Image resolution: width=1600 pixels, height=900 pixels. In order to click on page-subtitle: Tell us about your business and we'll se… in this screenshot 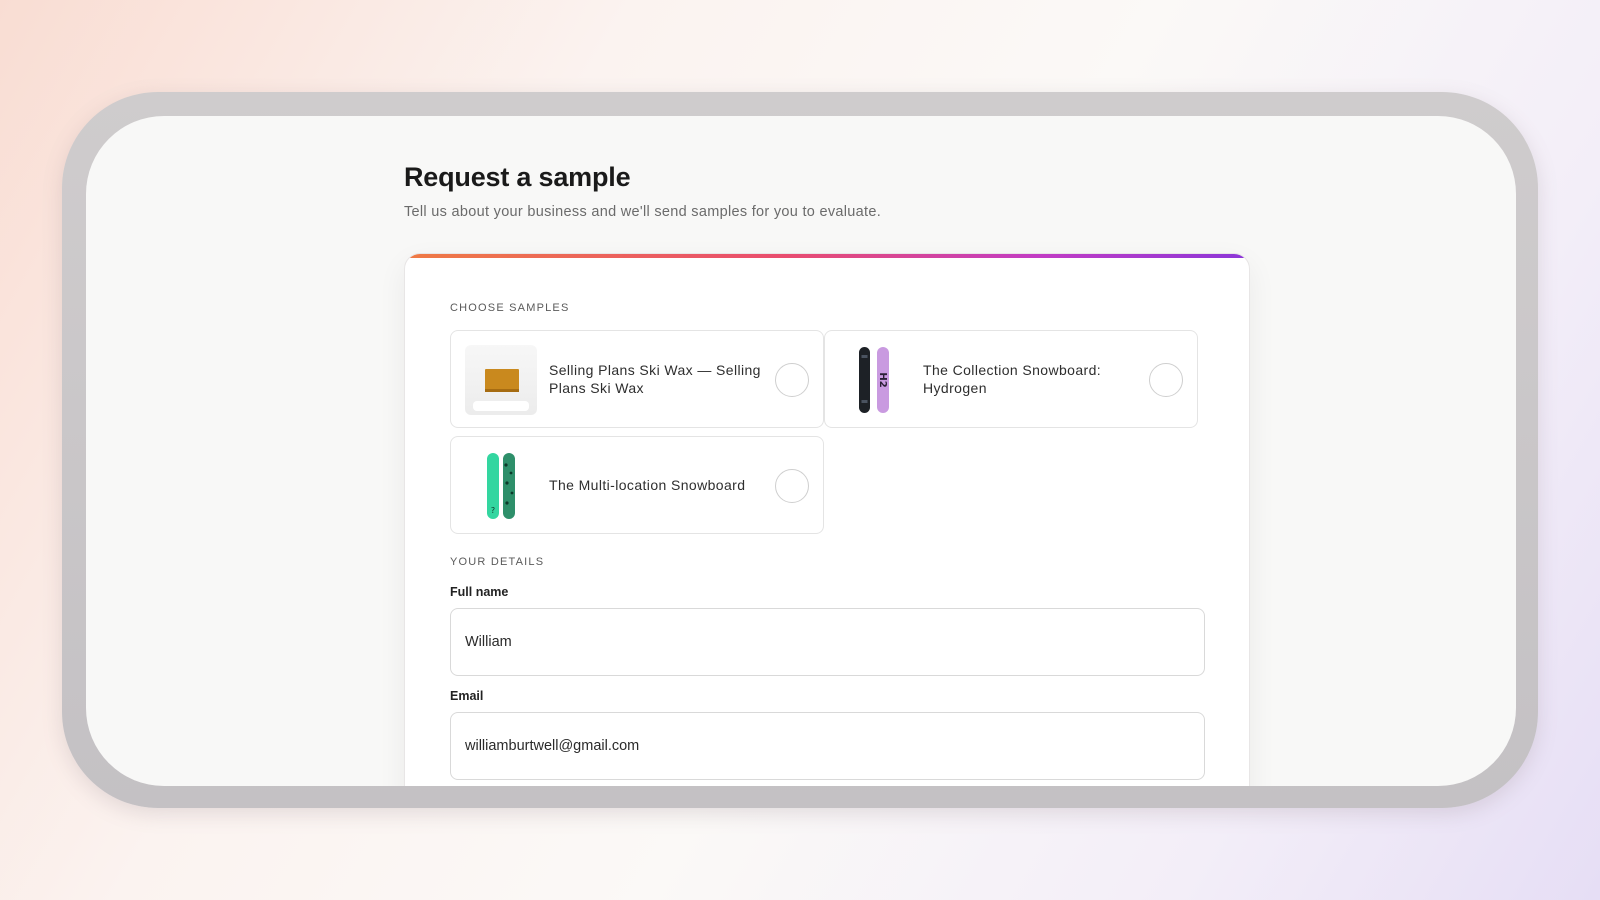, I will do `click(643, 212)`.